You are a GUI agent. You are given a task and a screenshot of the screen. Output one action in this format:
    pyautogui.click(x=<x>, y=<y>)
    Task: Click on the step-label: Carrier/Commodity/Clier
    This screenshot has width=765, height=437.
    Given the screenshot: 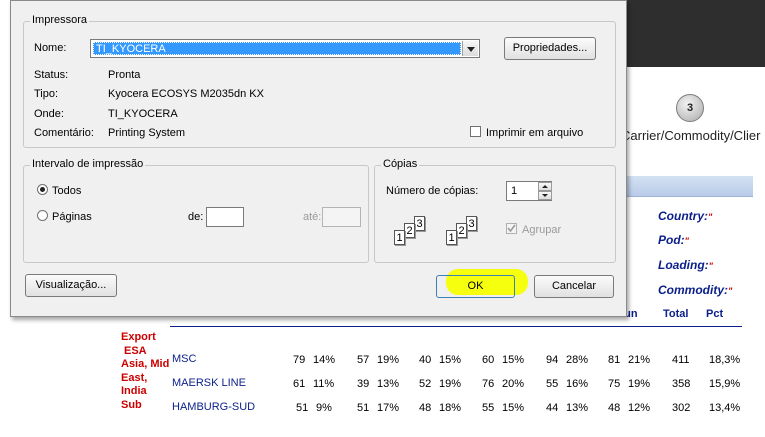 What is the action you would take?
    pyautogui.click(x=691, y=135)
    